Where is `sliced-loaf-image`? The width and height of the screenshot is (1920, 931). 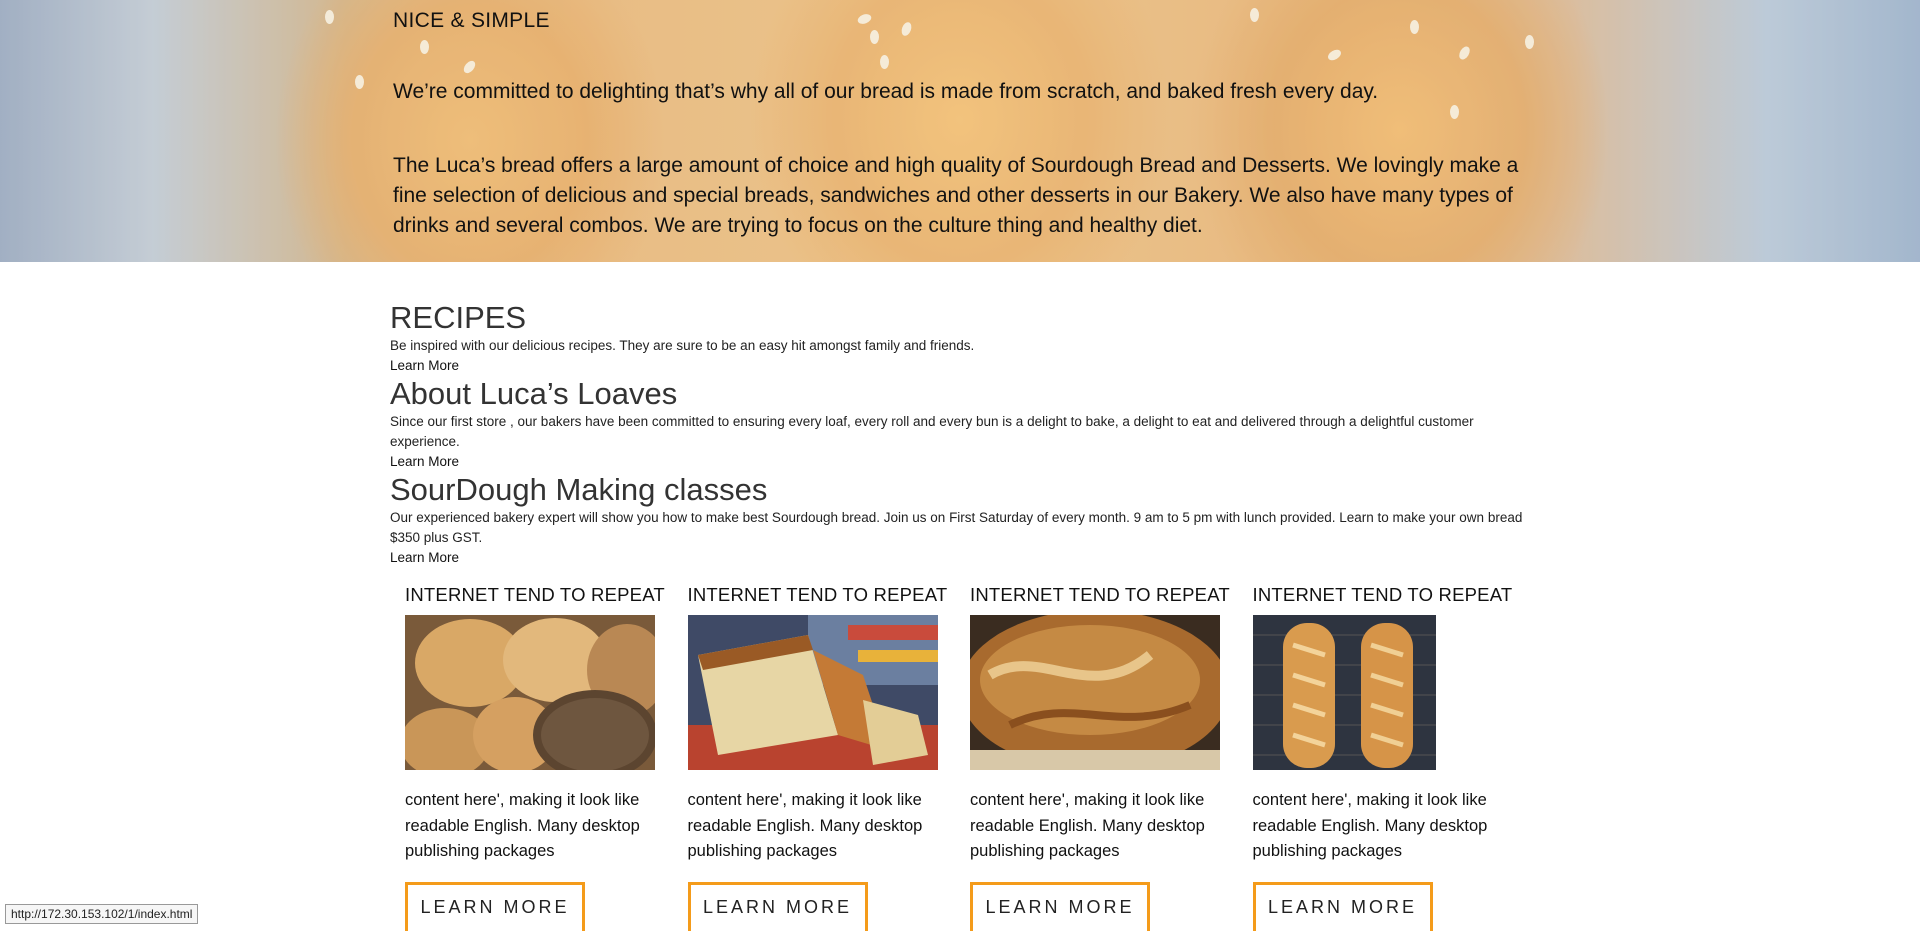 sliced-loaf-image is located at coordinates (812, 692).